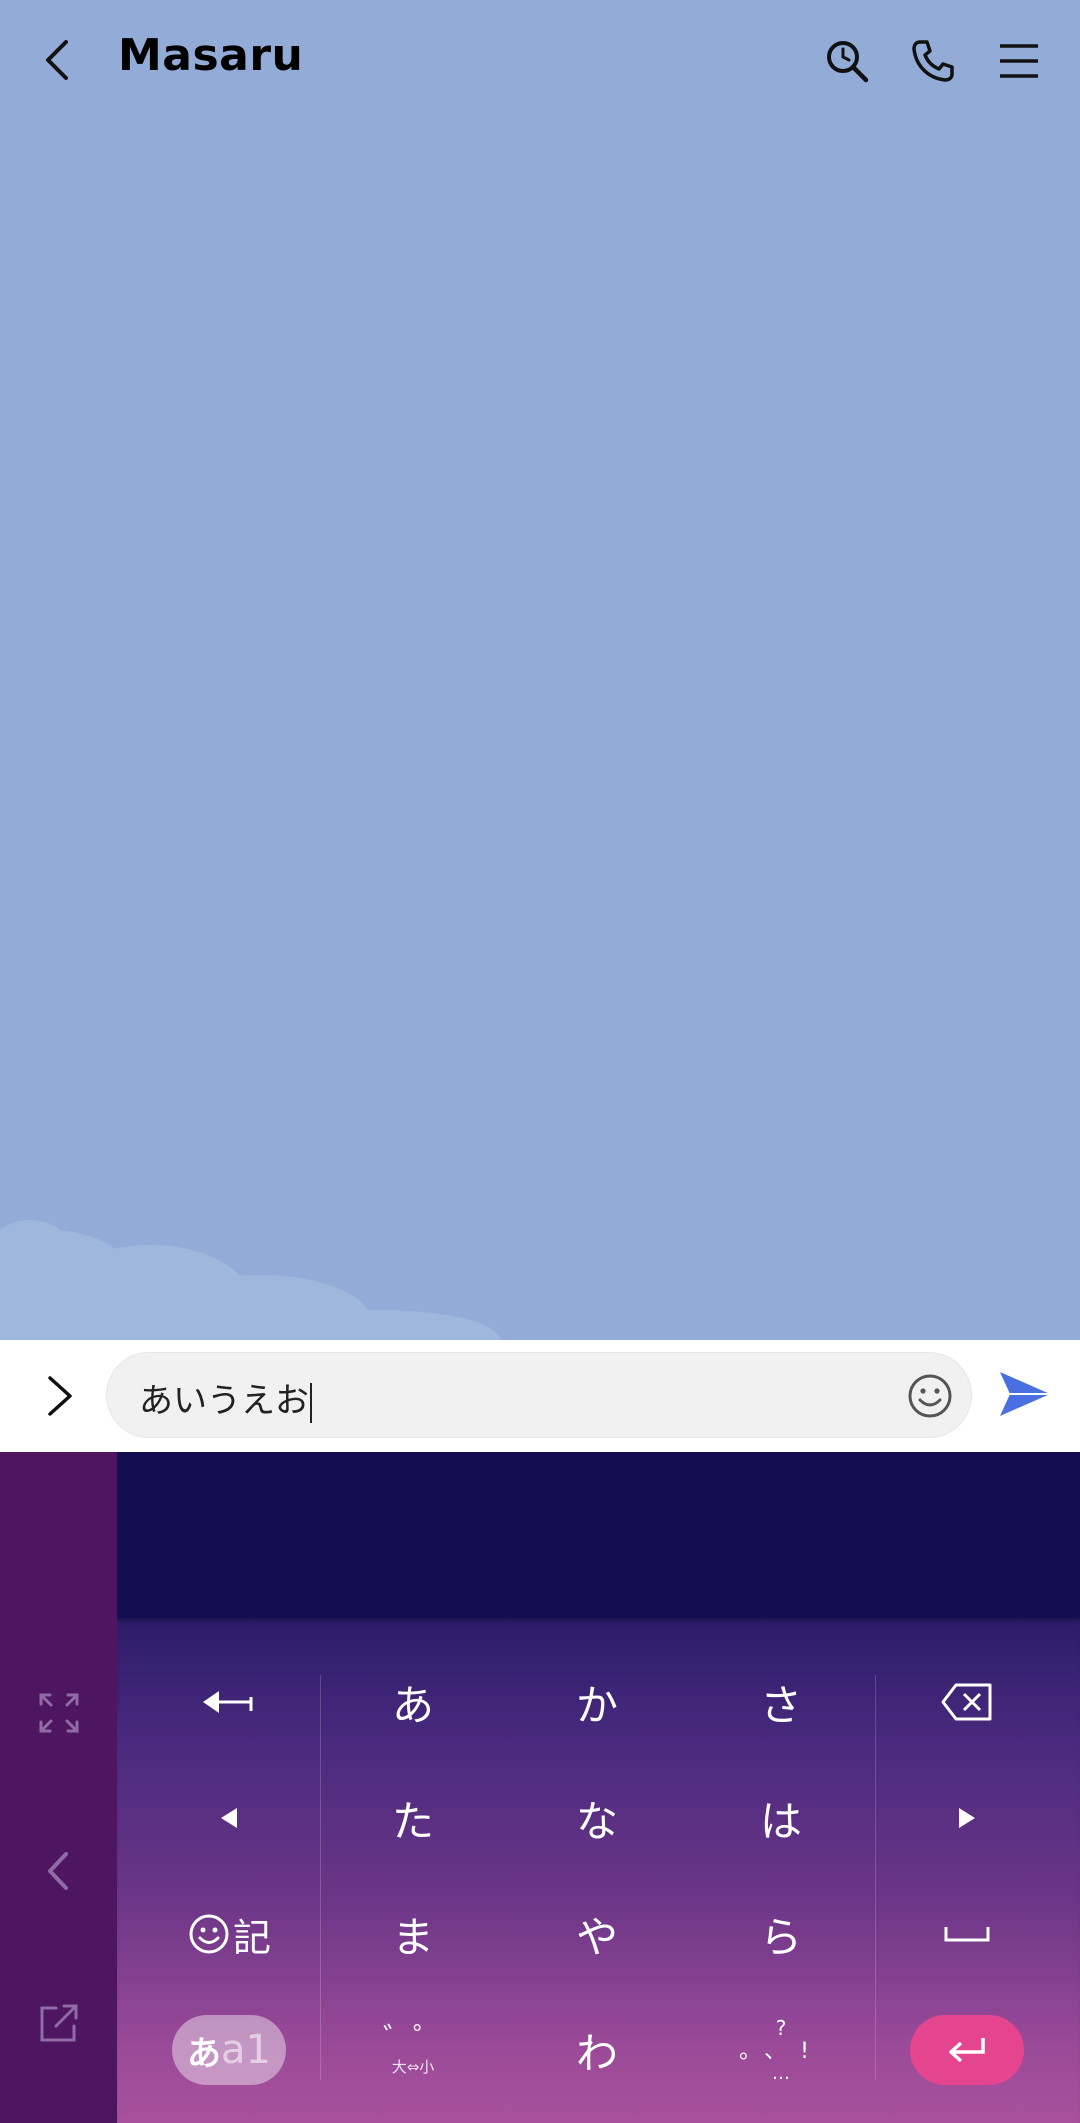 This screenshot has width=1080, height=2123. I want to click on send-icon, so click(1025, 1394).